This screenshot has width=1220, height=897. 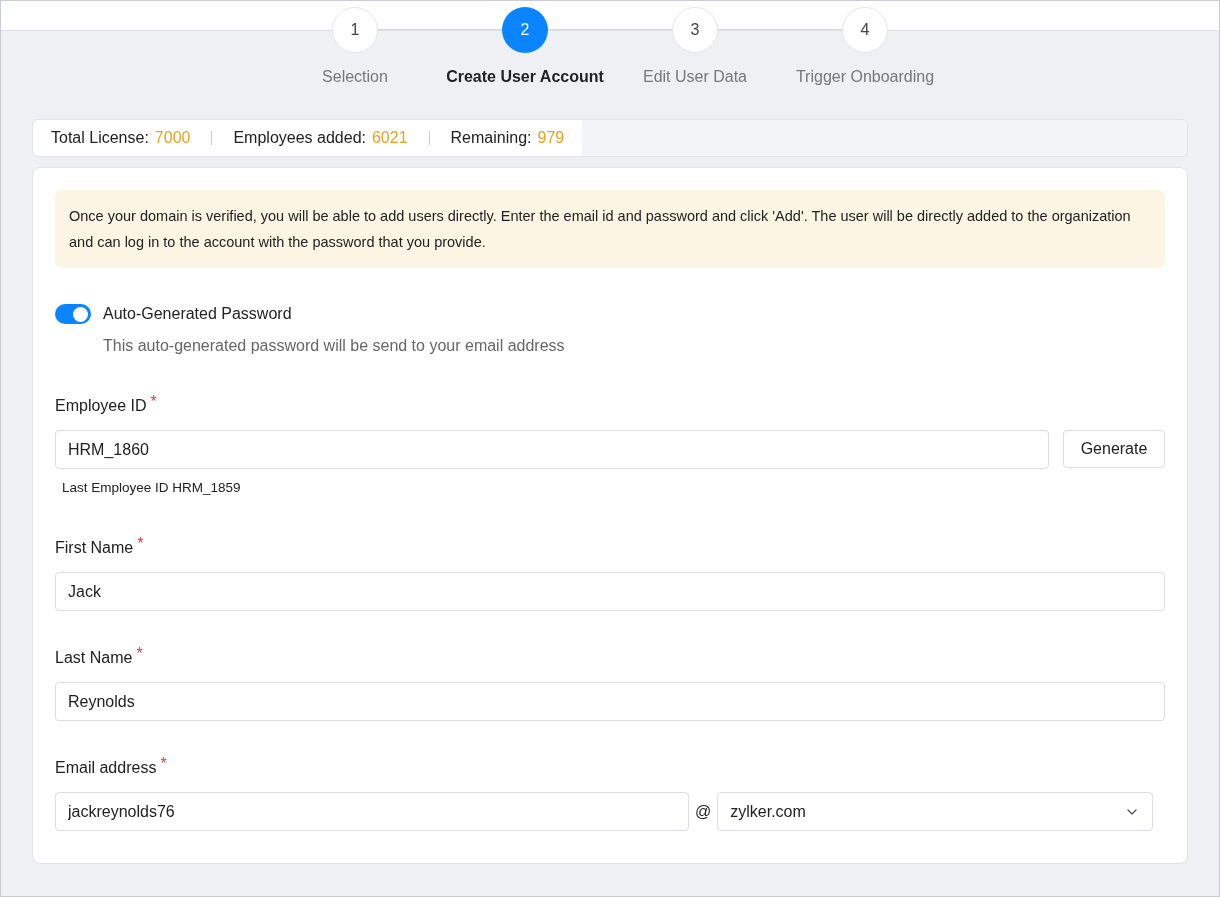 I want to click on email-field: jackreynolds76, so click(x=372, y=812).